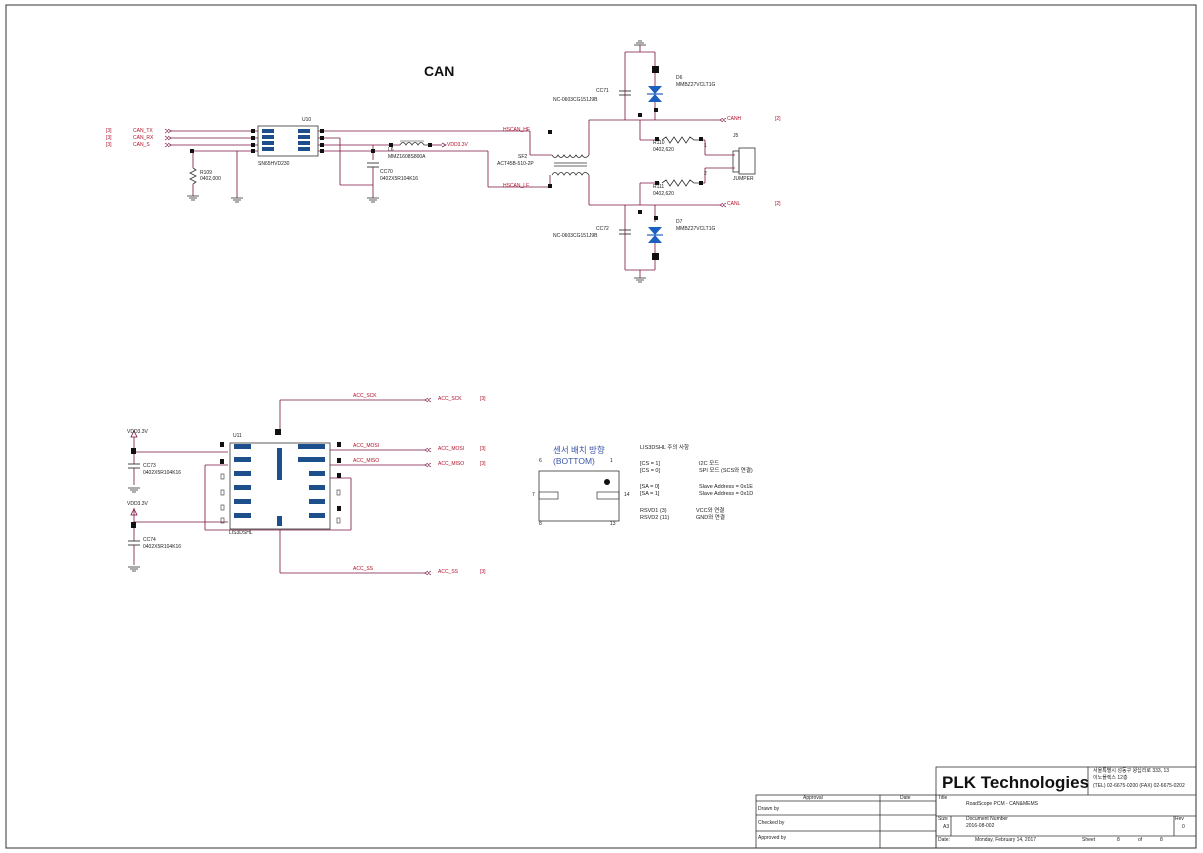 Image resolution: width=1203 pixels, height=853 pixels. I want to click on r109-value: 0402,000, so click(210, 179).